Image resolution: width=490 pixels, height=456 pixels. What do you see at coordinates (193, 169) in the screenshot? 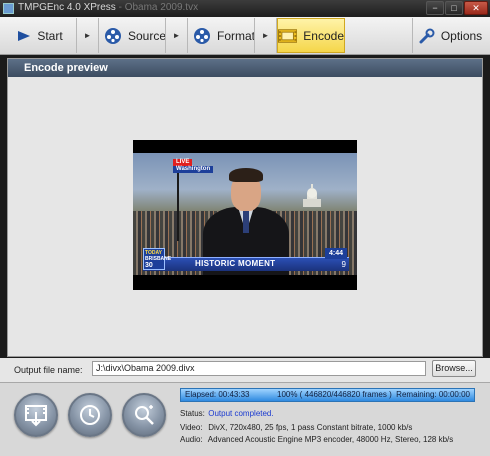
I see `location-badge: Washington` at bounding box center [193, 169].